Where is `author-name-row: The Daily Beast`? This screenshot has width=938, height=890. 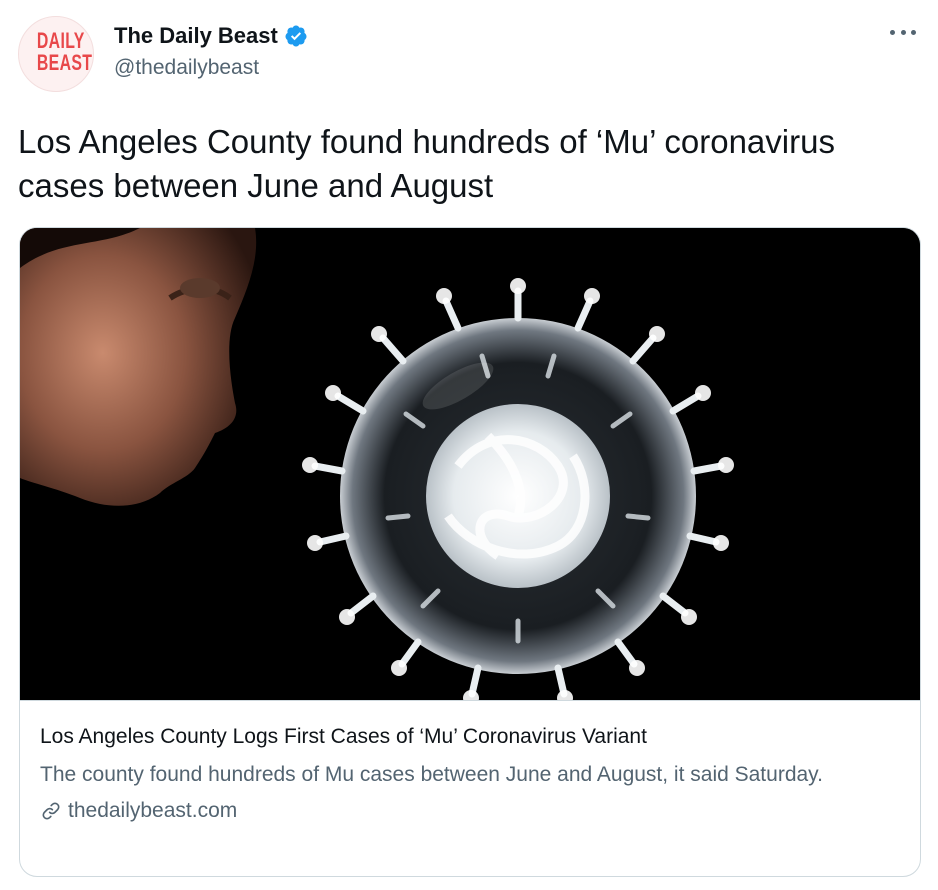 author-name-row: The Daily Beast is located at coordinates (211, 36).